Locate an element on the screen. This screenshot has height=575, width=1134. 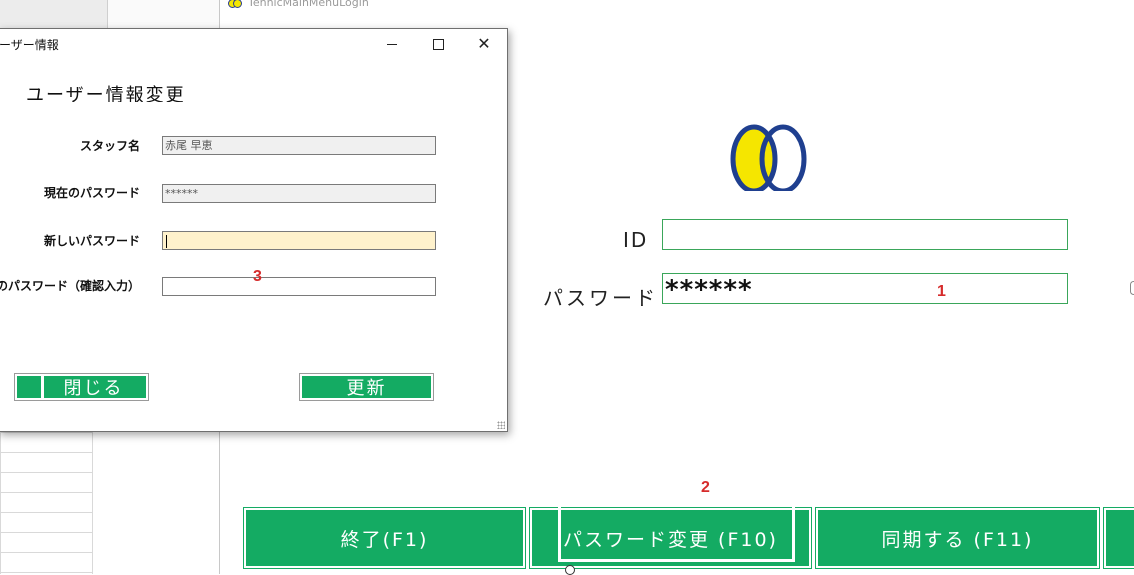
window-title: TennicMainMenuLogin is located at coordinates (308, 4).